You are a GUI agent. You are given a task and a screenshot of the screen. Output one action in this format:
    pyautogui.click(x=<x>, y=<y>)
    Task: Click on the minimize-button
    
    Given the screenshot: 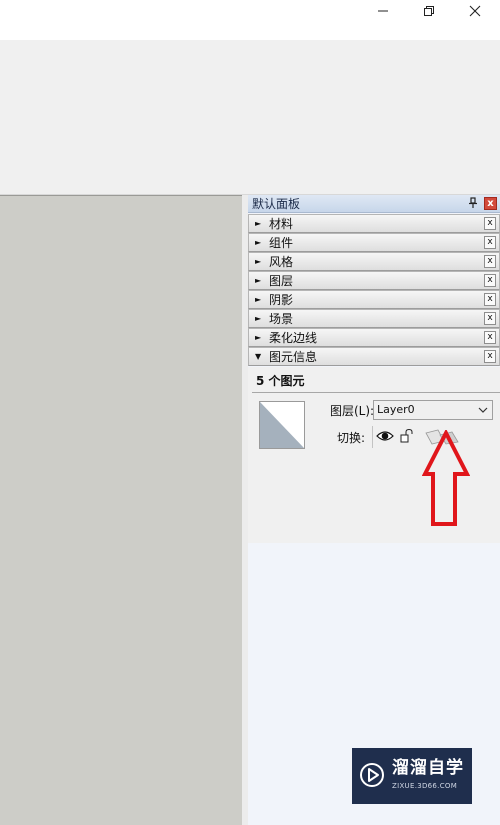 What is the action you would take?
    pyautogui.click(x=383, y=11)
    